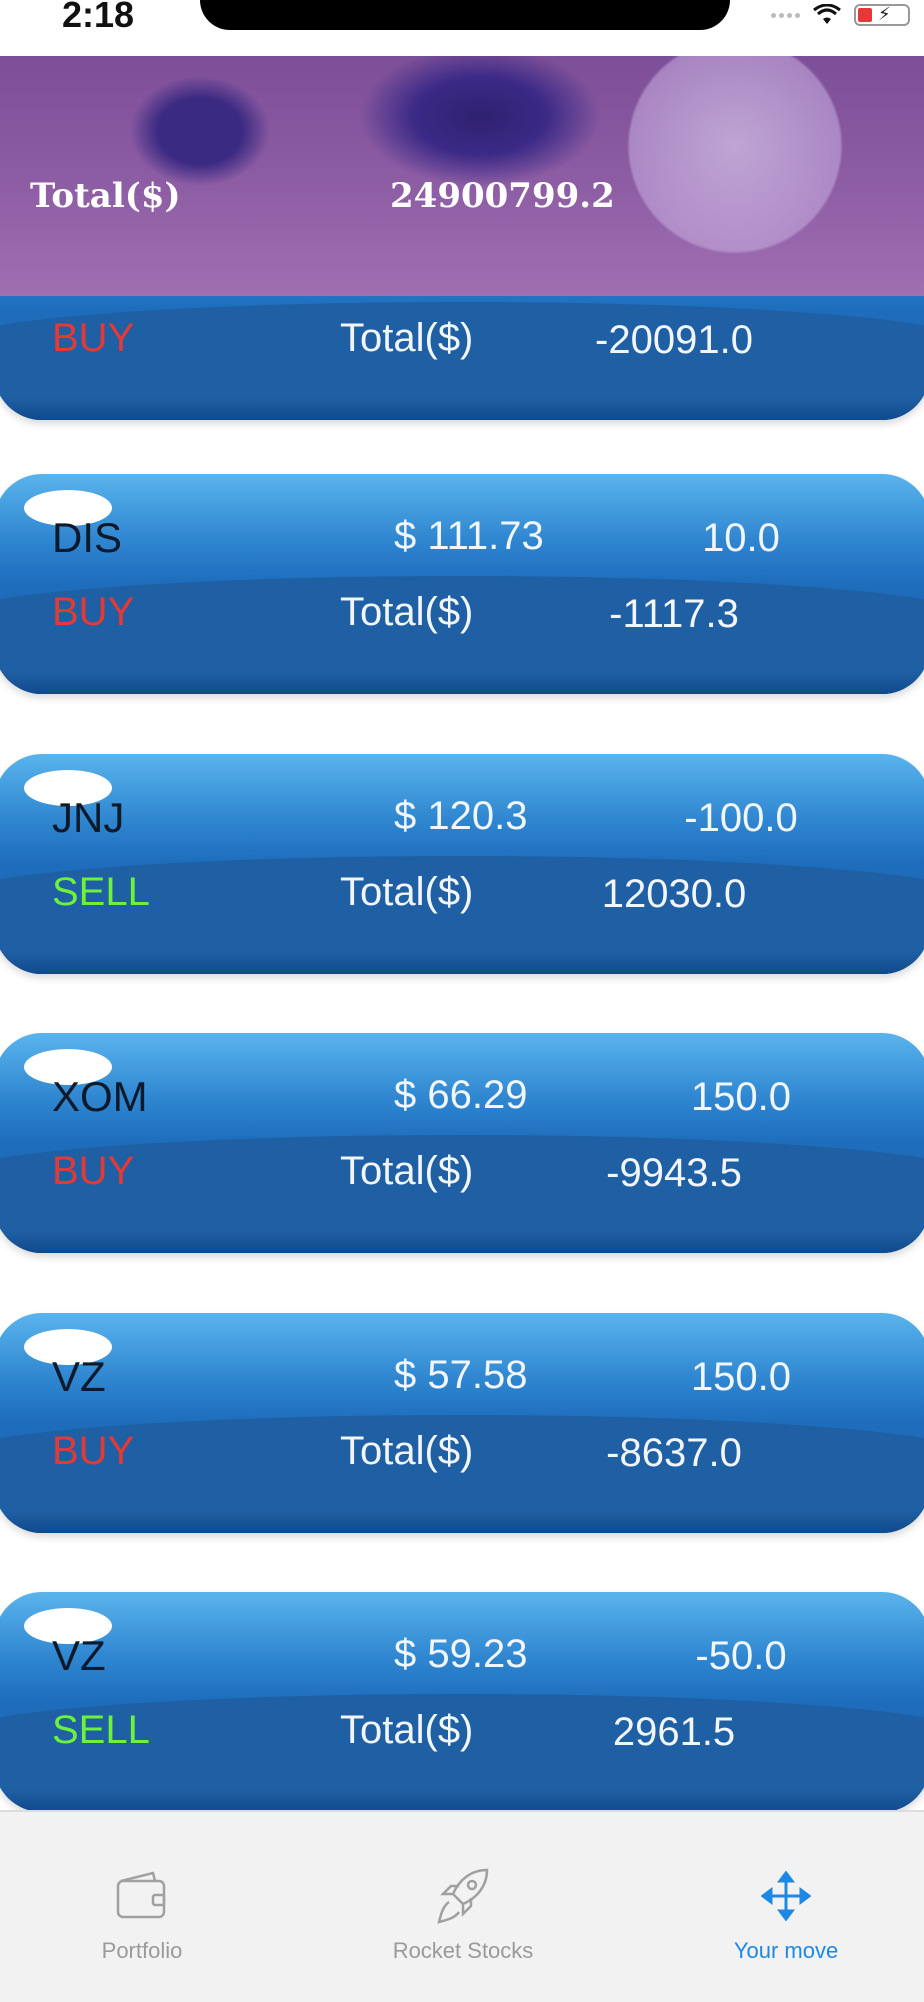 The width and height of the screenshot is (924, 2002). I want to click on tab-label: Your move, so click(786, 1950).